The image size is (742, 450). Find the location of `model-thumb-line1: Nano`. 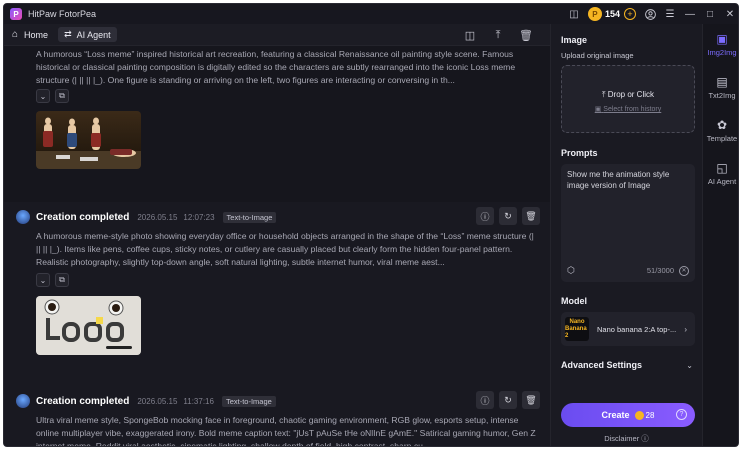

model-thumb-line1: Nano is located at coordinates (577, 321).